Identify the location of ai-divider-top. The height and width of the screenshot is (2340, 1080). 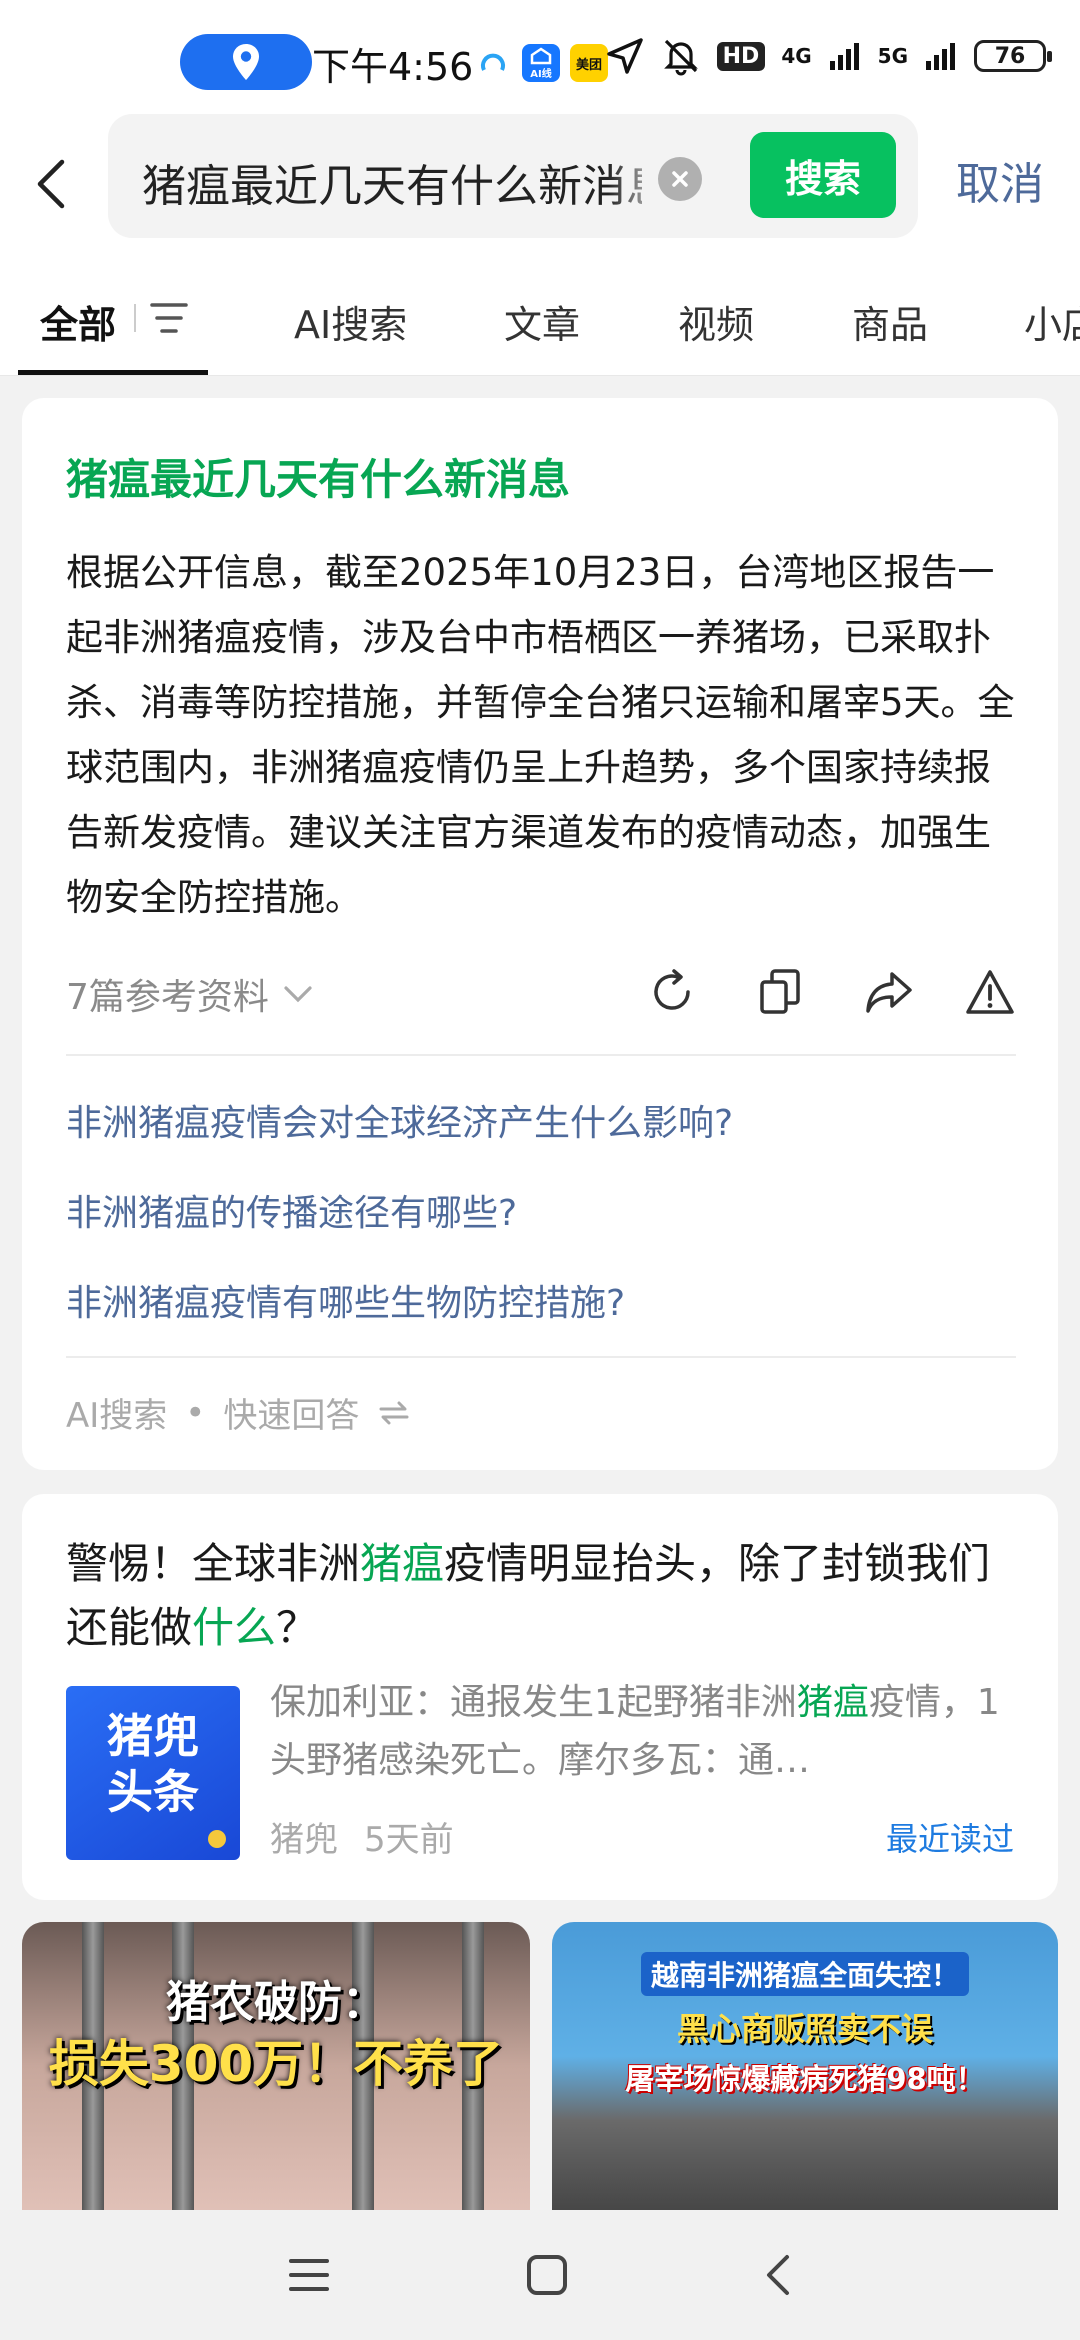
(541, 1055).